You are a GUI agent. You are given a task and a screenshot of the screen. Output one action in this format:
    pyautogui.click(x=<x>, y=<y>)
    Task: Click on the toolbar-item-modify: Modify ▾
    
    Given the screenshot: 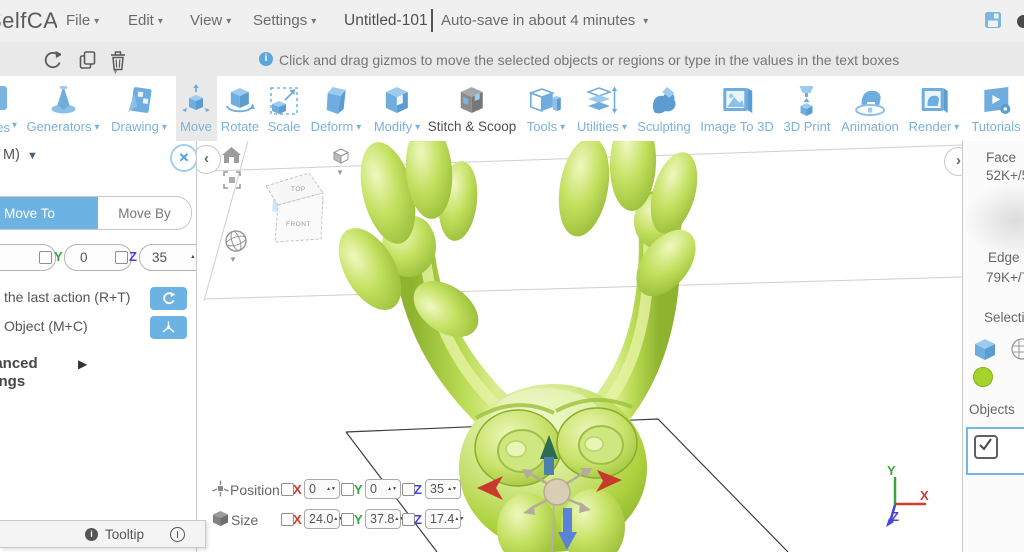 What is the action you would take?
    pyautogui.click(x=397, y=105)
    